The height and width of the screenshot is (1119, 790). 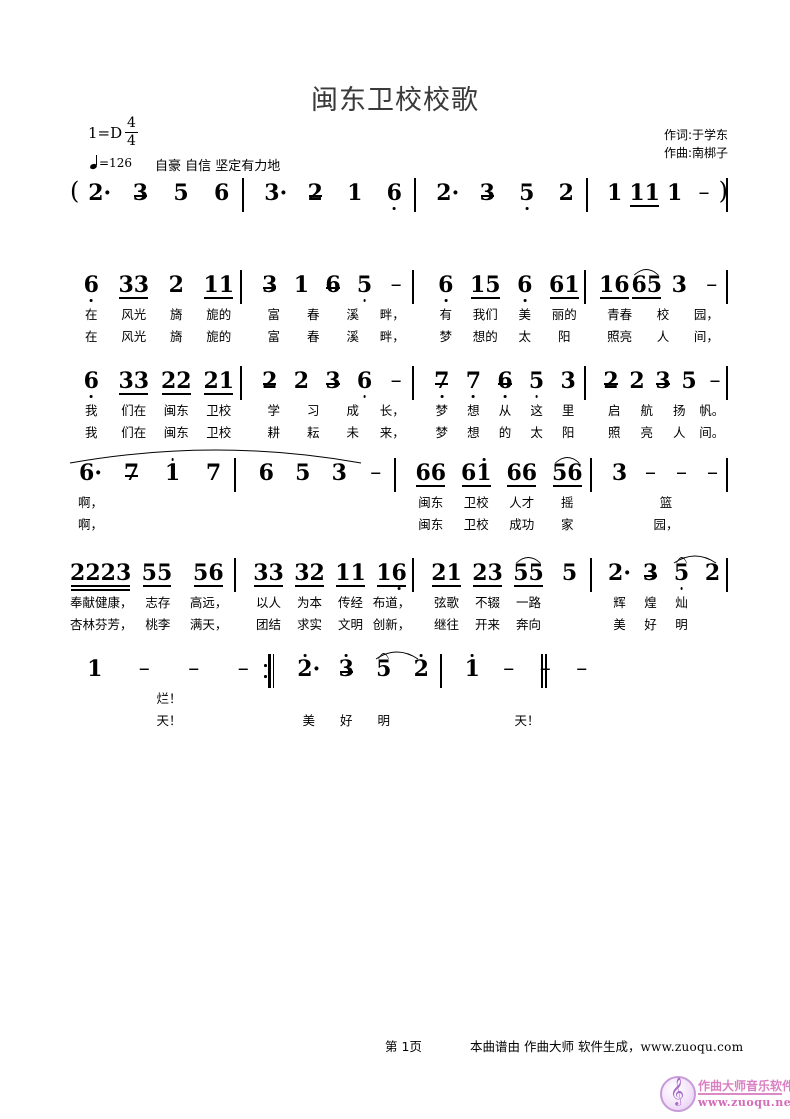 I want to click on lyric-syllable: 畔，, so click(x=392, y=336).